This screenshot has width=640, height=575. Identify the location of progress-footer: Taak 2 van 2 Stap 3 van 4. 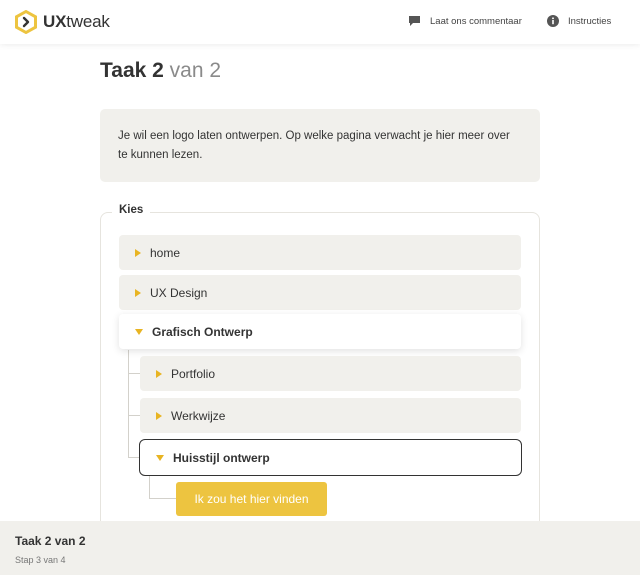
(320, 548).